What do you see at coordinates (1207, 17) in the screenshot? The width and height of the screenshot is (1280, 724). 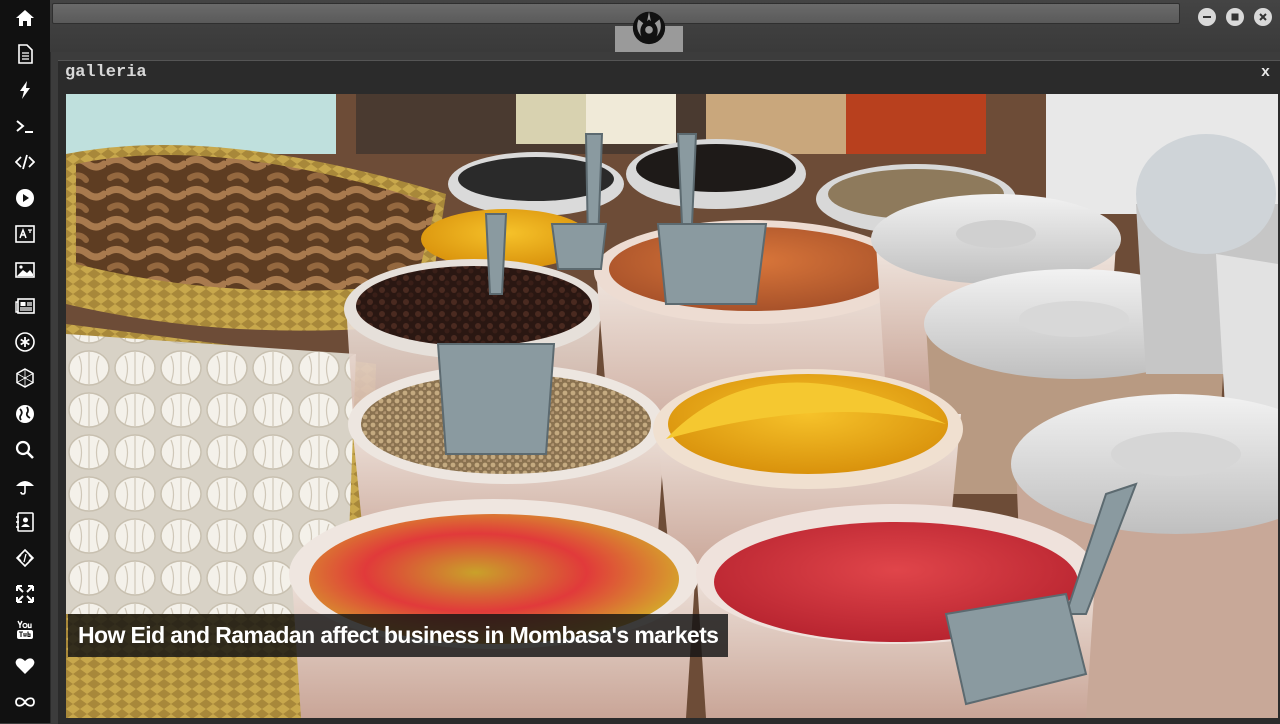 I see `minimize-button` at bounding box center [1207, 17].